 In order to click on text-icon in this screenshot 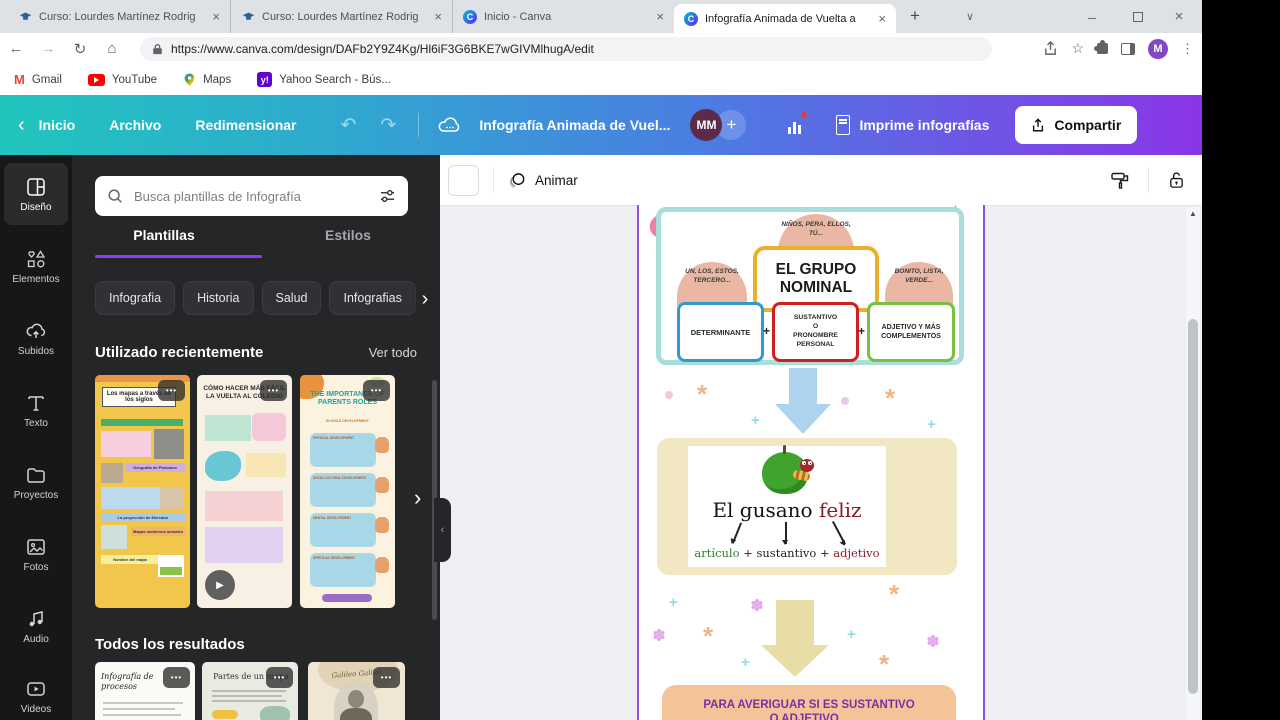, I will do `click(36, 403)`.